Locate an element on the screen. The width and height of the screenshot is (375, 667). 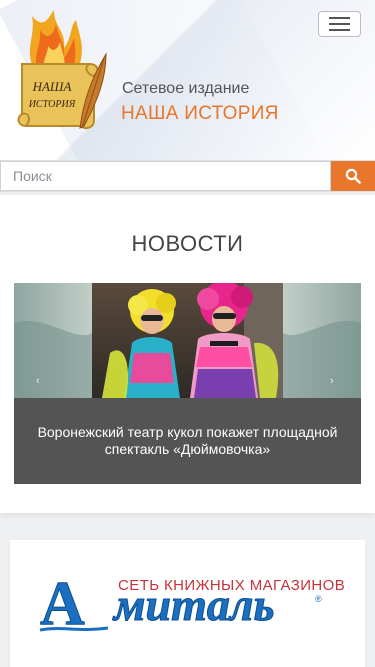
search-button is located at coordinates (353, 176).